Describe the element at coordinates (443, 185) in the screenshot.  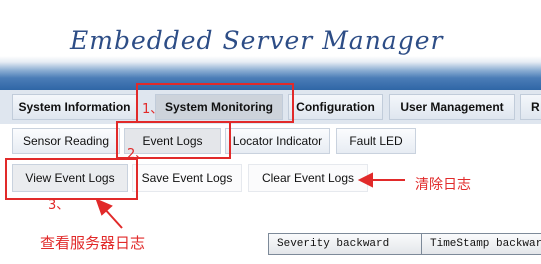
I see `clear-logs-annotation: 清除日志` at that location.